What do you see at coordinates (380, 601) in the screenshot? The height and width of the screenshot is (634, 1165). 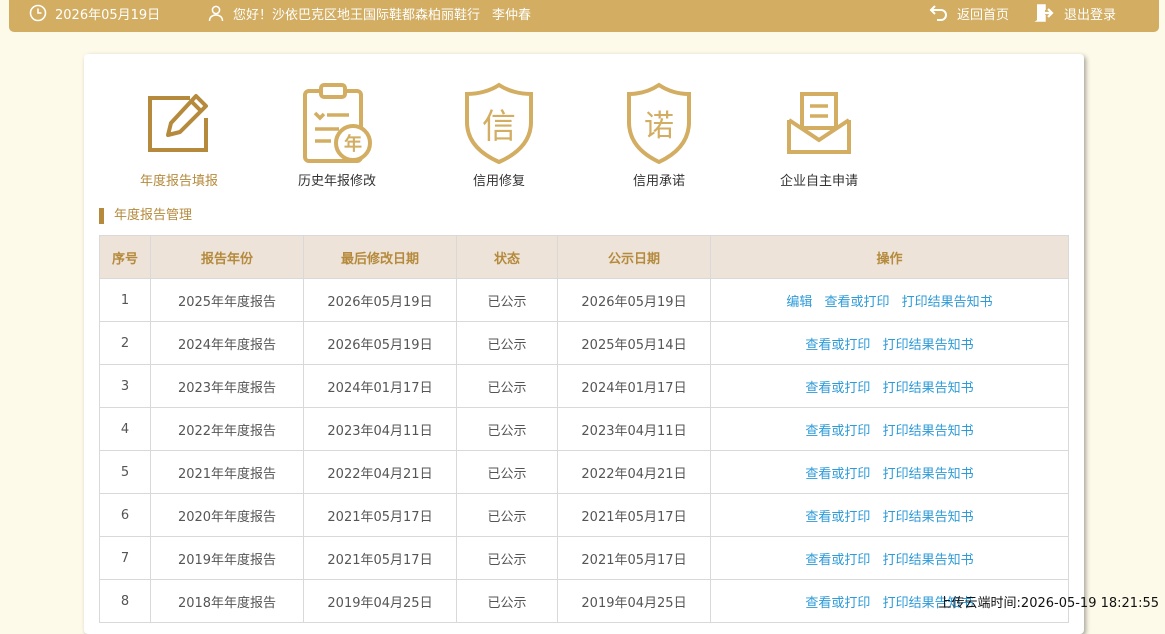 I see `cell-modified: 2019年04月25日` at bounding box center [380, 601].